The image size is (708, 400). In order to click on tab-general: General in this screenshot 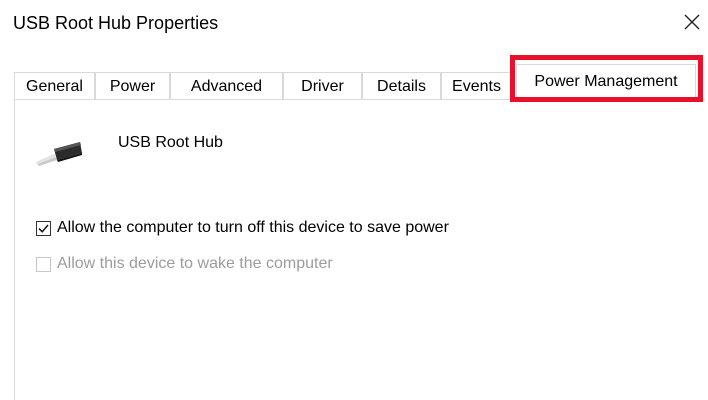, I will do `click(54, 85)`.